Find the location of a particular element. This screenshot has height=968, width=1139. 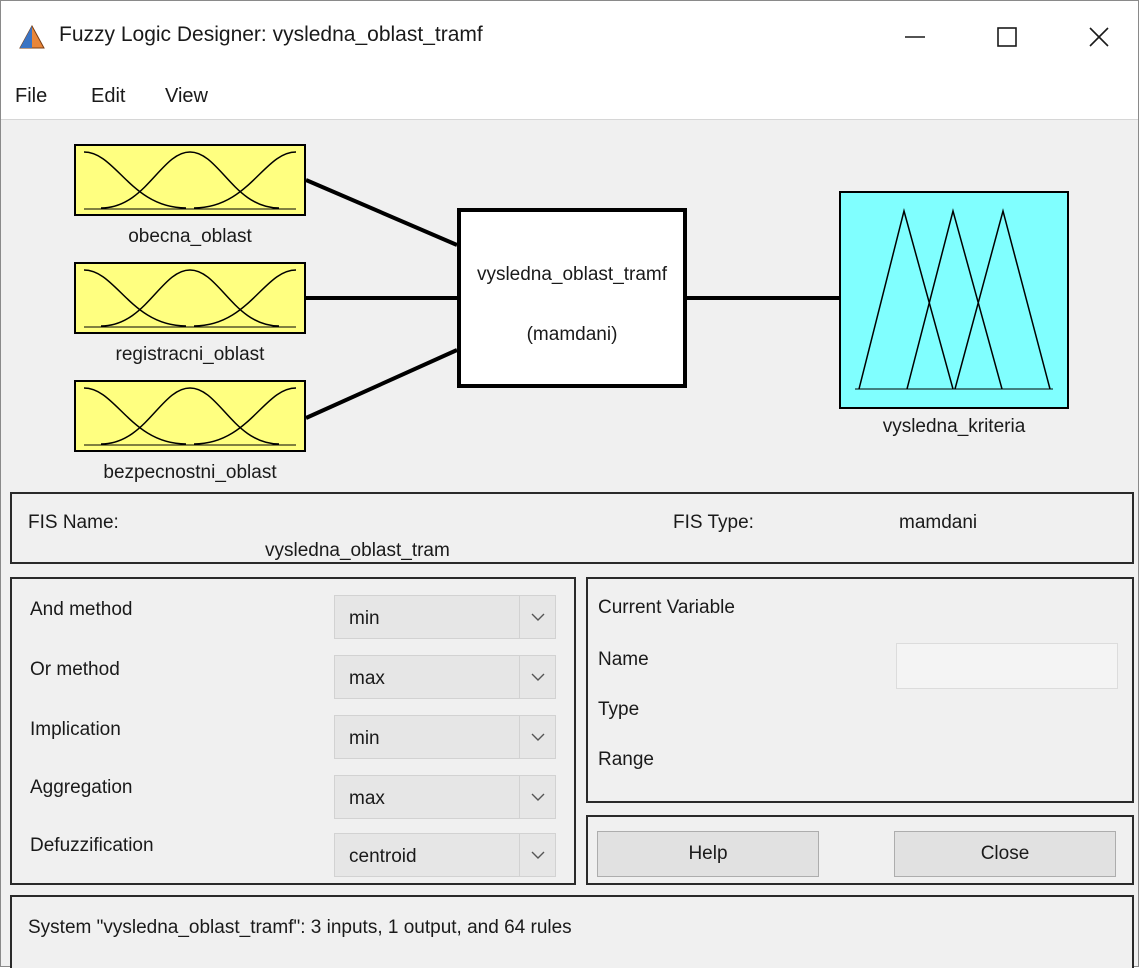

implication-label: Implication is located at coordinates (75, 729).